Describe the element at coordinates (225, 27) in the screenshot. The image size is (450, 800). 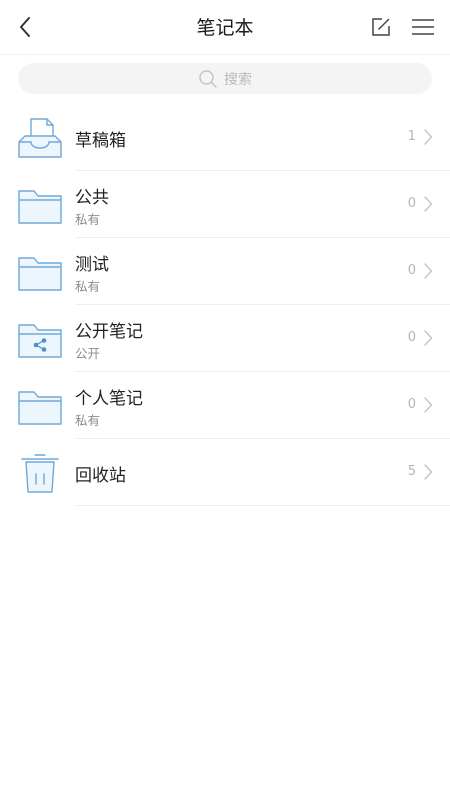
I see `top-navigation-bar: 笔记本` at that location.